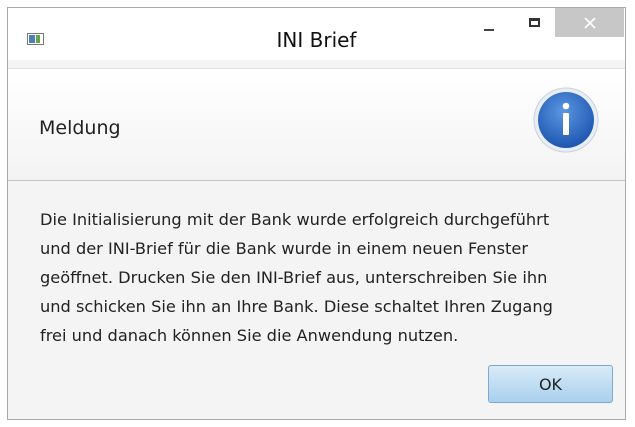 The height and width of the screenshot is (427, 635). I want to click on minimize-button, so click(488, 22).